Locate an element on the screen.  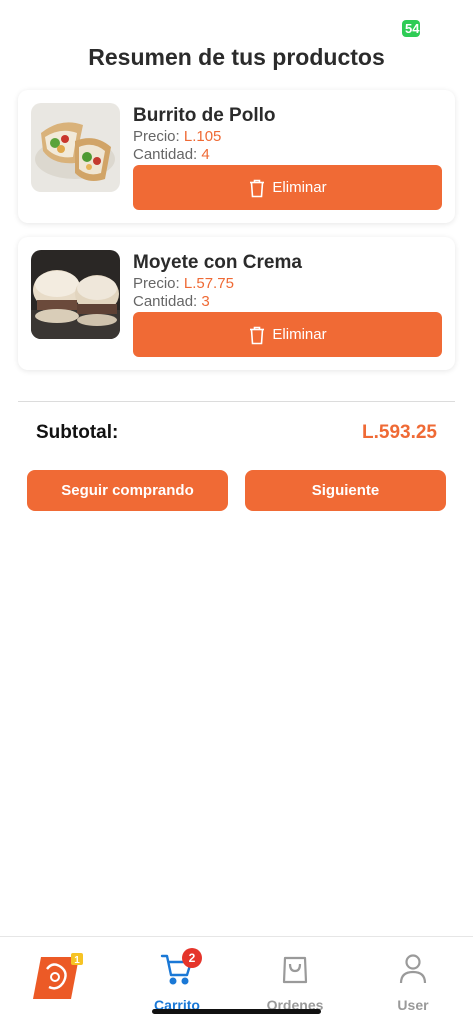
home-indicator is located at coordinates (236, 1011).